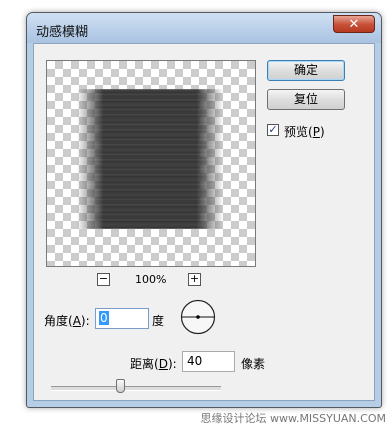 The width and height of the screenshot is (392, 428). I want to click on distance-slider-track, so click(136, 388).